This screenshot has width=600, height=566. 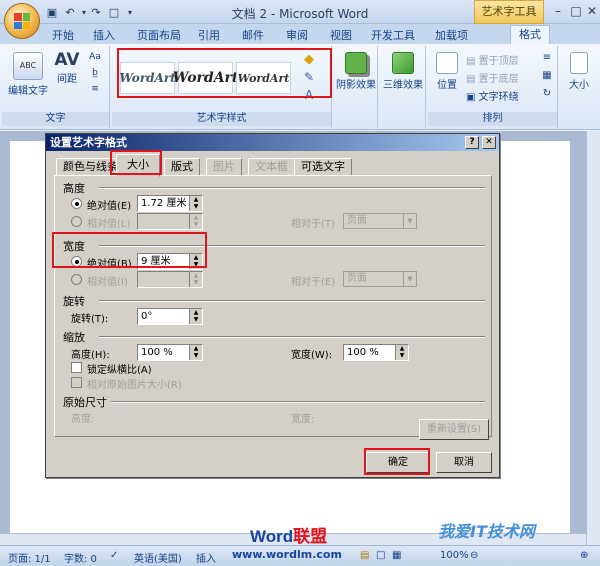 What do you see at coordinates (547, 93) in the screenshot?
I see `rotate-icon: ↻` at bounding box center [547, 93].